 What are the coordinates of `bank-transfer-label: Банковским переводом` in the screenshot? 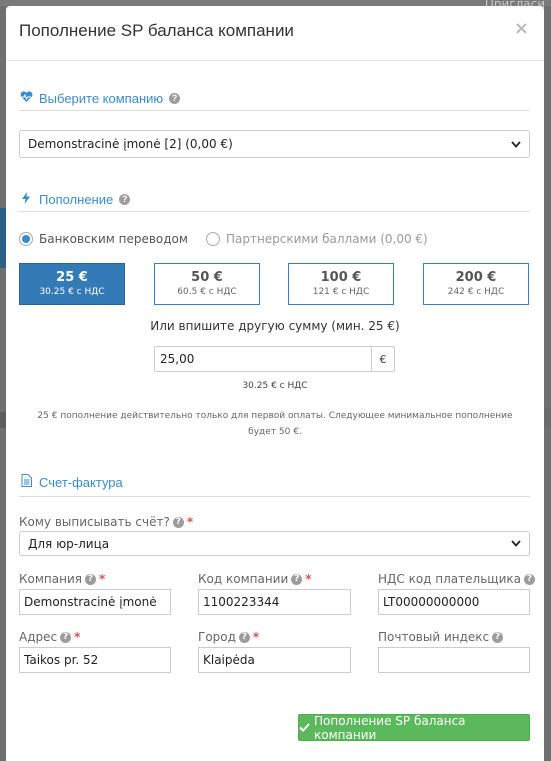 It's located at (113, 239).